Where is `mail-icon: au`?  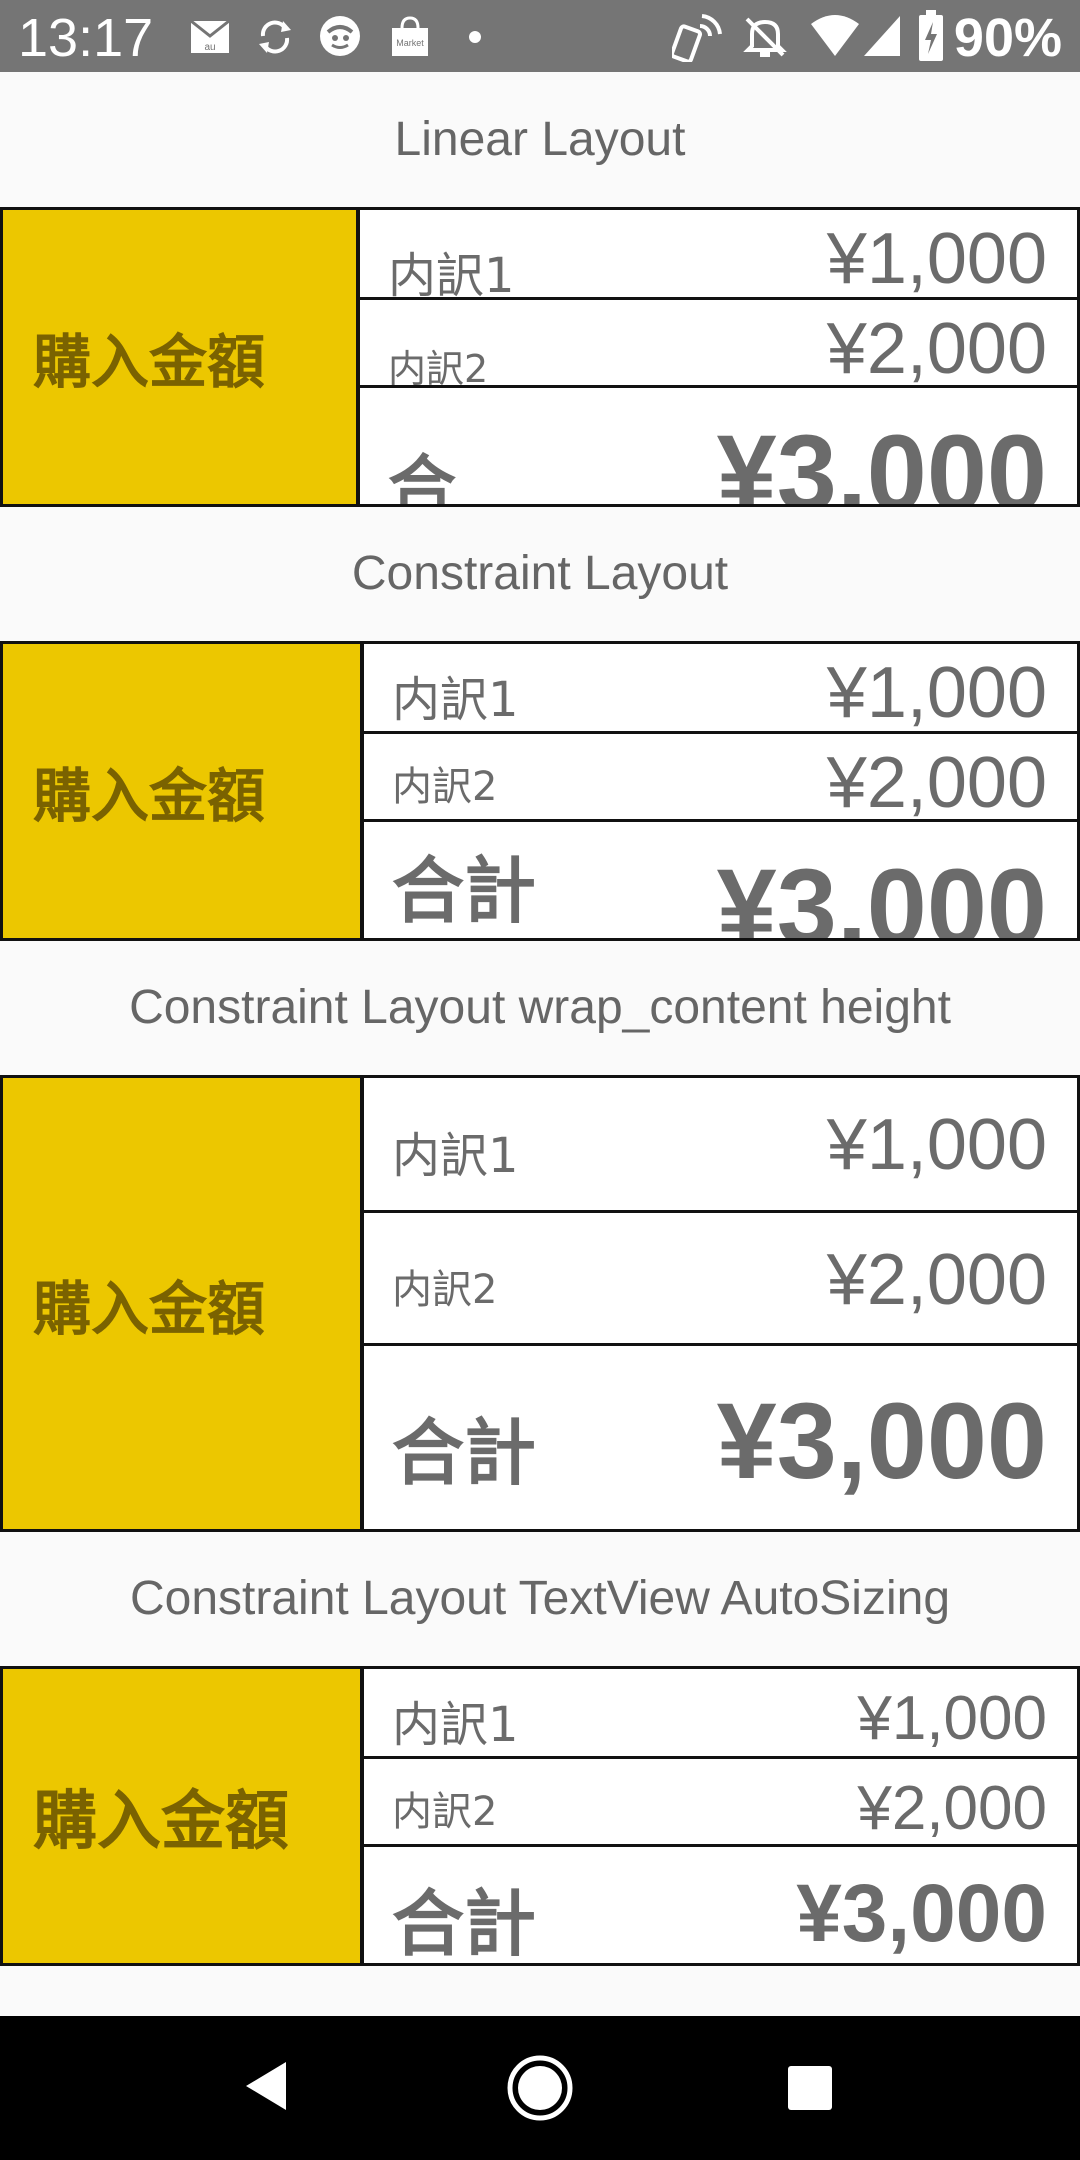 mail-icon: au is located at coordinates (210, 36).